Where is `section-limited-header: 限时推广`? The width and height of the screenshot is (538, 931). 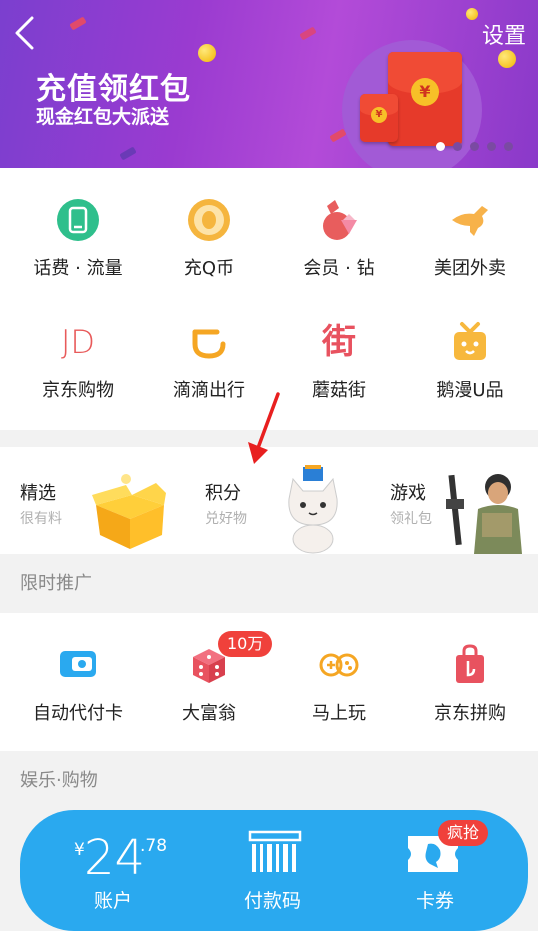 section-limited-header: 限时推广 is located at coordinates (269, 584).